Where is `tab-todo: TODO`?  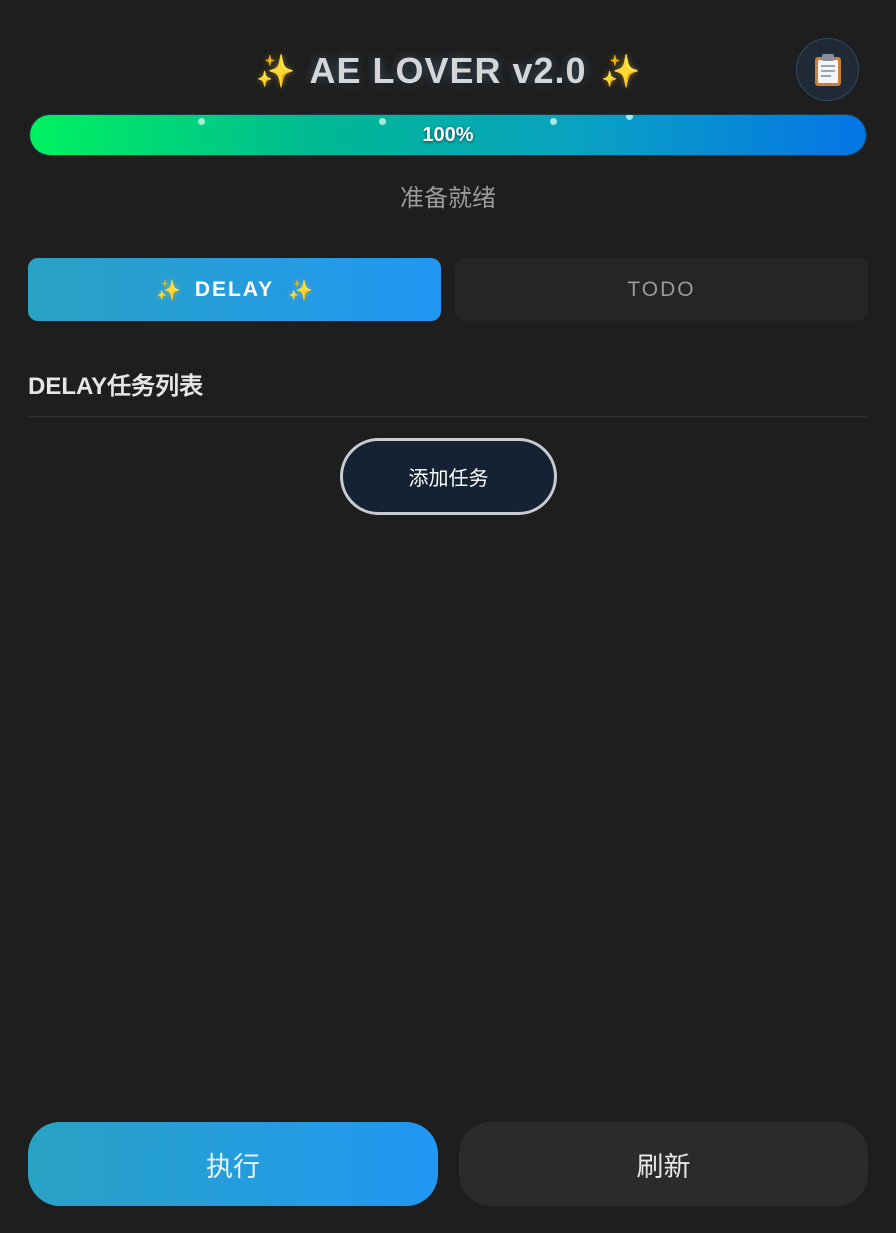 tab-todo: TODO is located at coordinates (661, 289).